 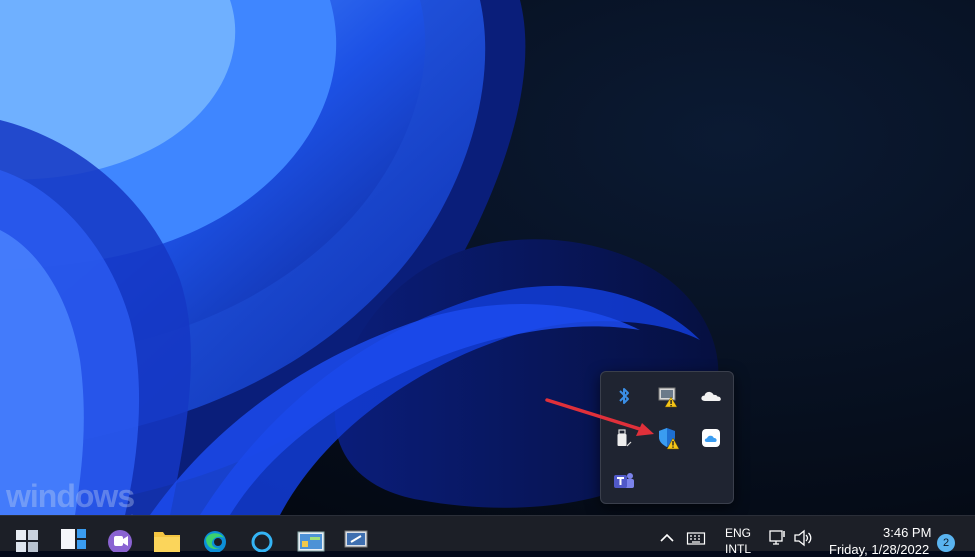 What do you see at coordinates (668, 396) in the screenshot?
I see `monitor-warning-icon` at bounding box center [668, 396].